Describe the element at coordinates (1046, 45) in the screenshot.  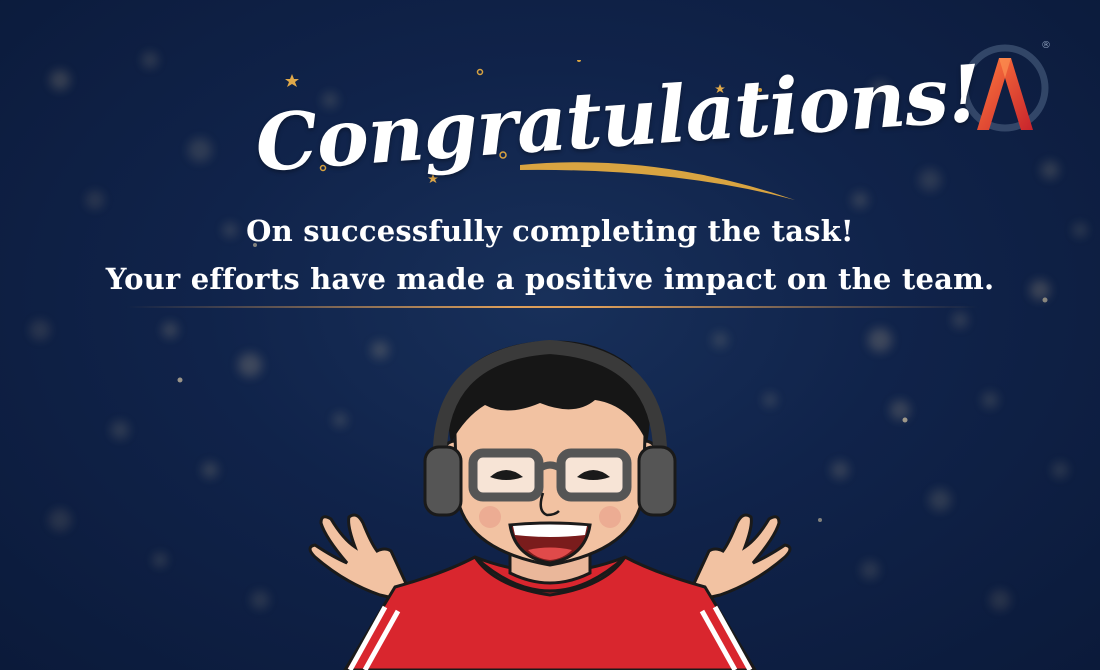
I see `registered-mark: ®` at that location.